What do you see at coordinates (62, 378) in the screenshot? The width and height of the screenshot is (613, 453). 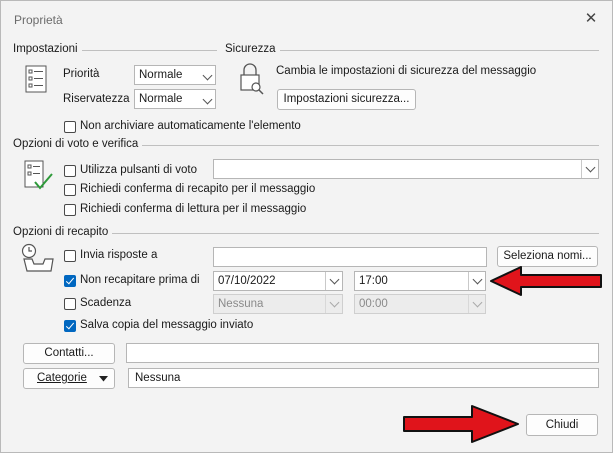 I see `categories-button-label: Categorie` at bounding box center [62, 378].